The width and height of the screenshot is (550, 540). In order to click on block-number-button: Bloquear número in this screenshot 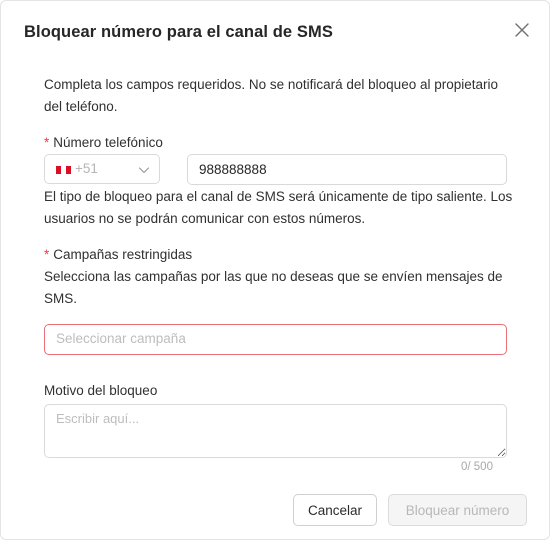, I will do `click(457, 510)`.